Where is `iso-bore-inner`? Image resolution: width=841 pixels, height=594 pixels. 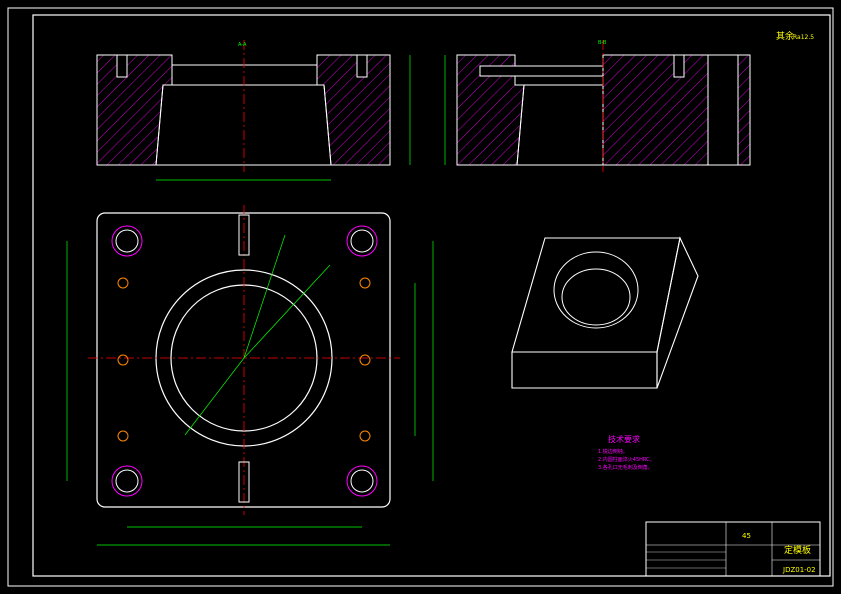 iso-bore-inner is located at coordinates (596, 297).